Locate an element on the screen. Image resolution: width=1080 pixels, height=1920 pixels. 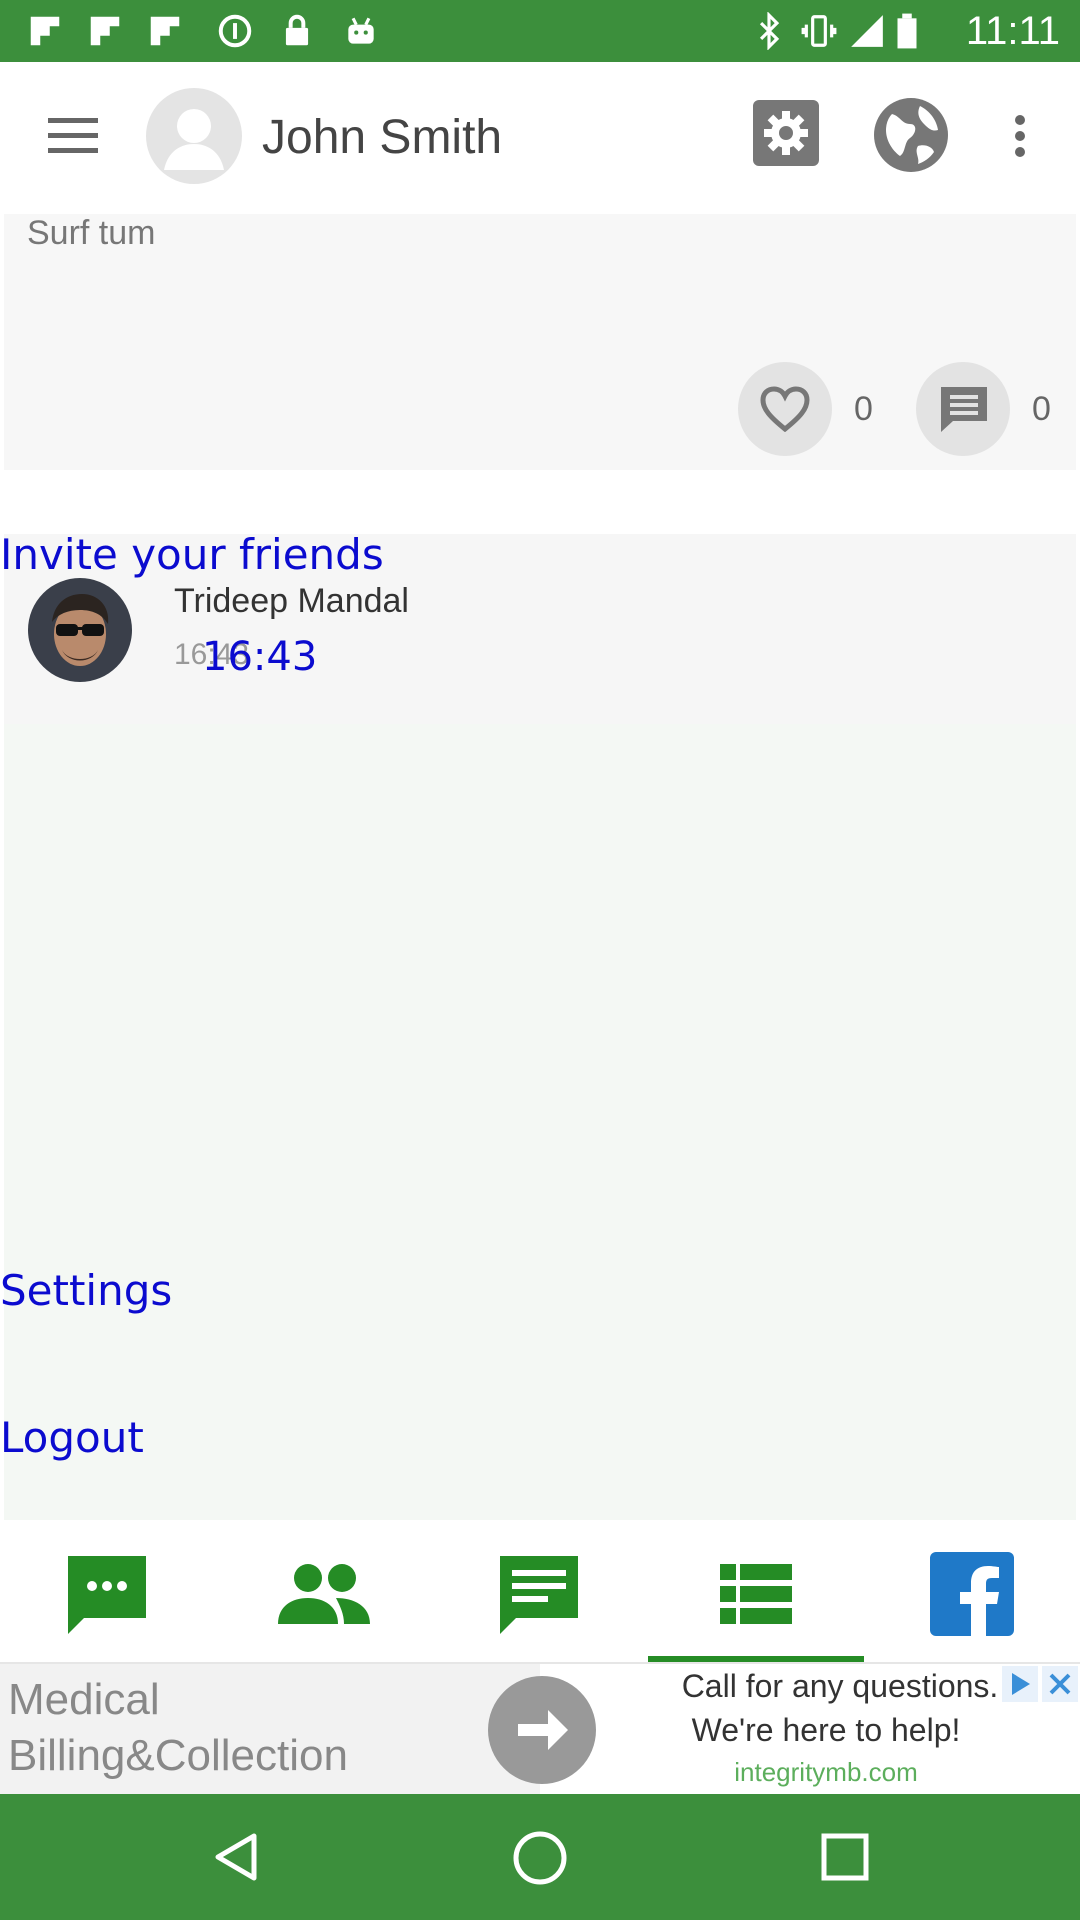
tab-chat is located at coordinates (108, 1592).